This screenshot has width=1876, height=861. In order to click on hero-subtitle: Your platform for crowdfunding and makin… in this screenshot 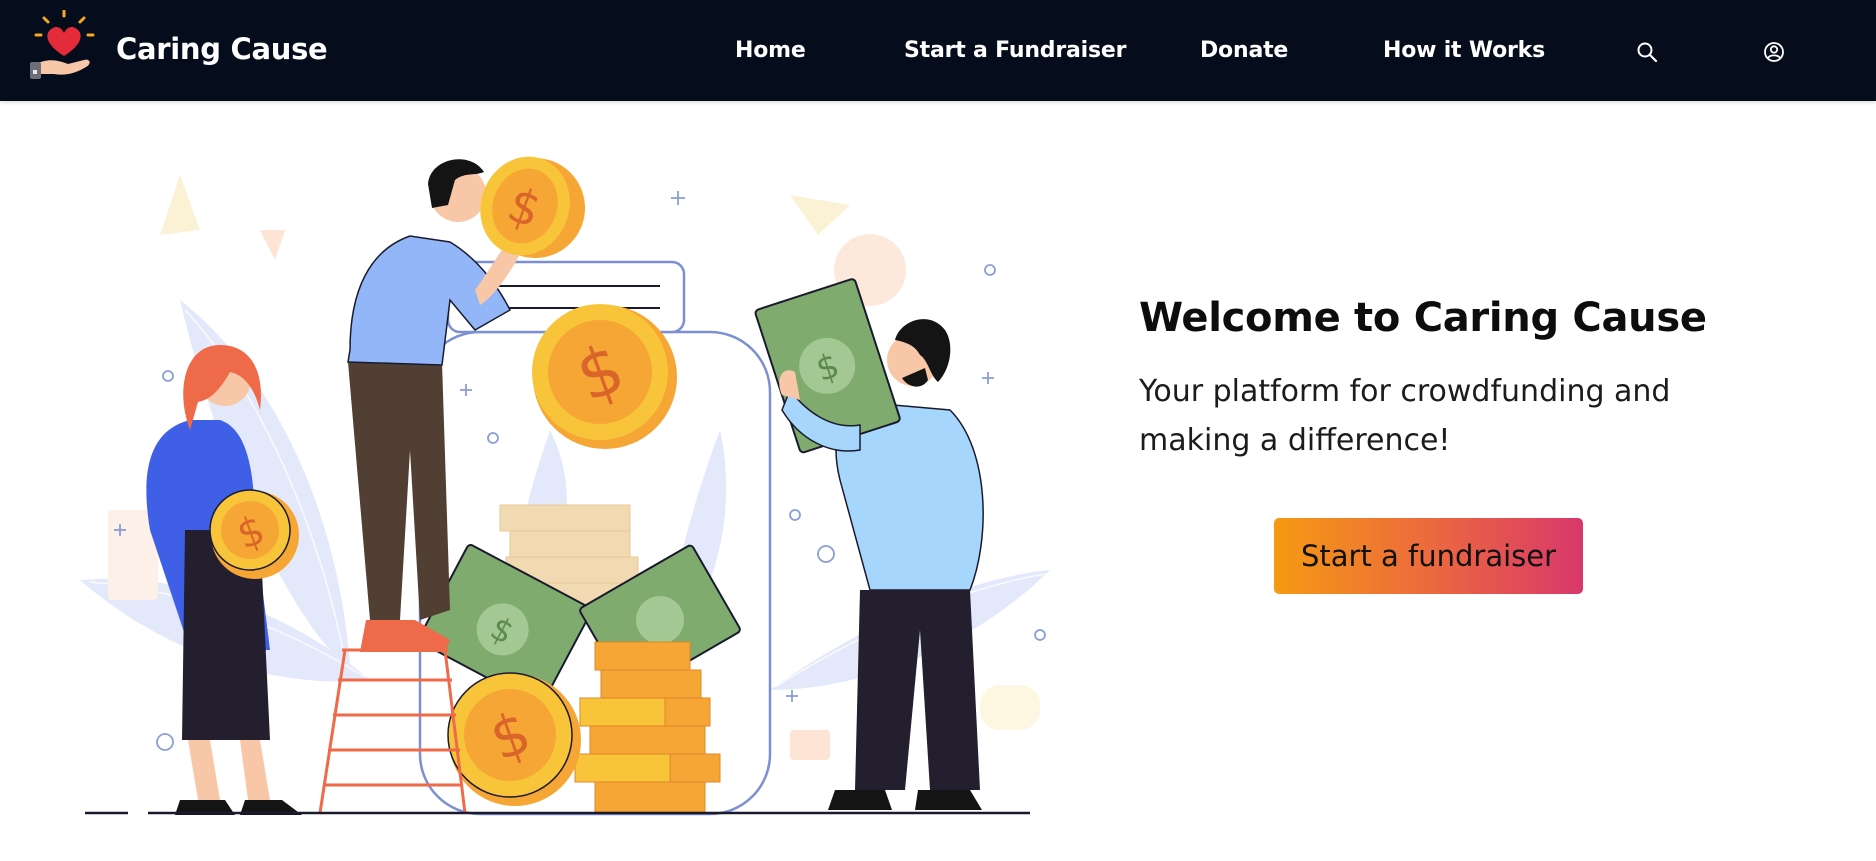, I will do `click(1405, 416)`.